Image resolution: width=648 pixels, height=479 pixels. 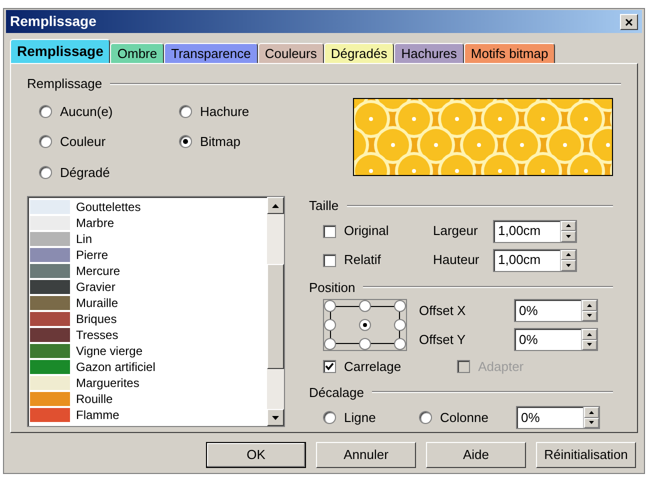 What do you see at coordinates (148, 239) in the screenshot?
I see `list-item: Lin` at bounding box center [148, 239].